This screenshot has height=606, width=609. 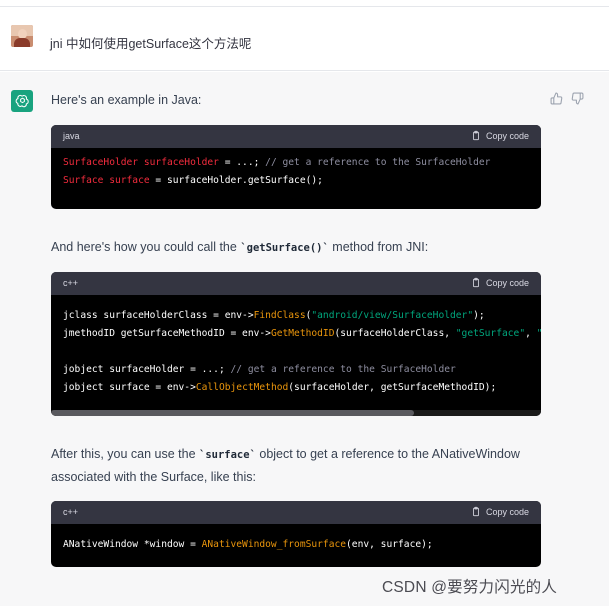 What do you see at coordinates (236, 180) in the screenshot?
I see `code-token: = surfaceHolder.getSurface();` at bounding box center [236, 180].